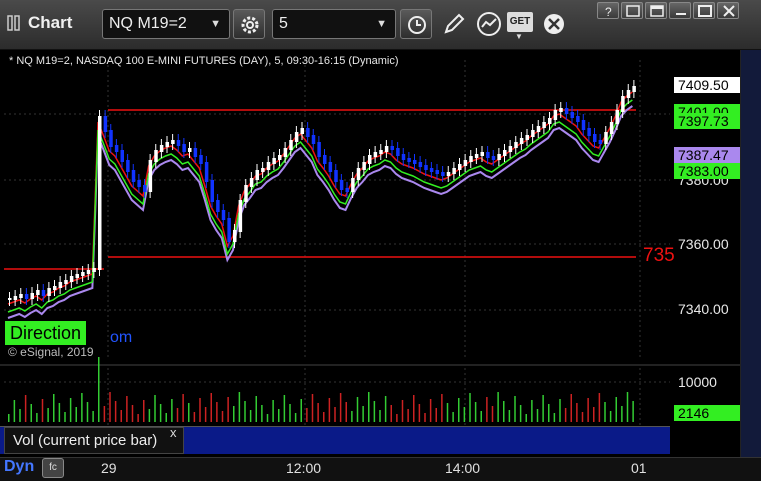  Describe the element at coordinates (173, 432) in the screenshot. I see `volume-study-close-icon: x` at that location.